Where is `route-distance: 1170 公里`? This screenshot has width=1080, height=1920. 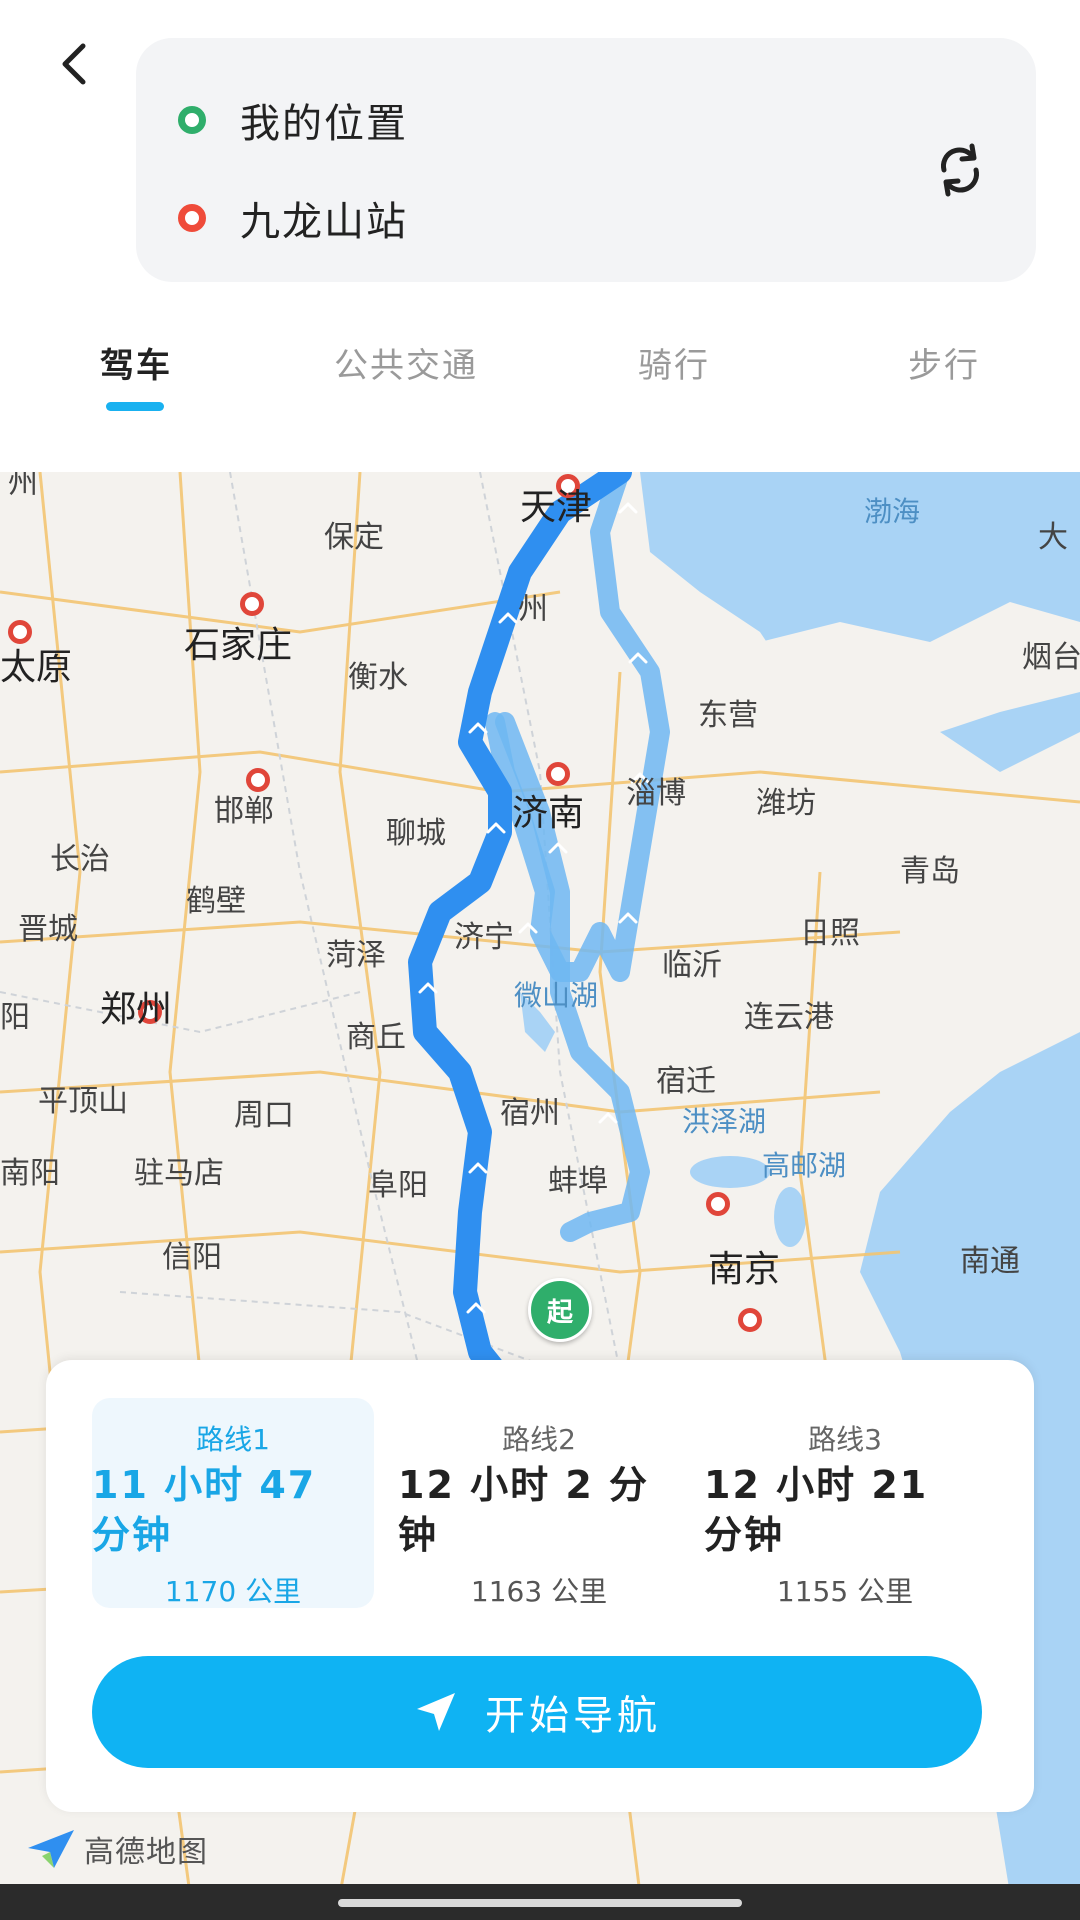
route-distance: 1170 公里 is located at coordinates (233, 1591).